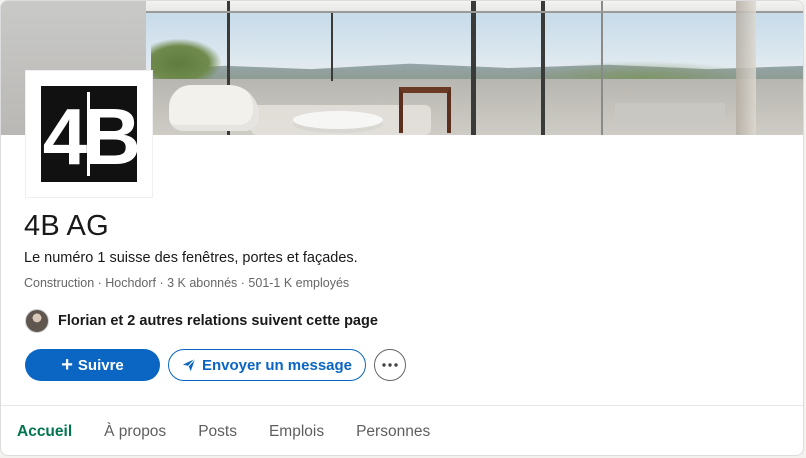 This screenshot has width=806, height=458. I want to click on more-horizontal-icon, so click(390, 365).